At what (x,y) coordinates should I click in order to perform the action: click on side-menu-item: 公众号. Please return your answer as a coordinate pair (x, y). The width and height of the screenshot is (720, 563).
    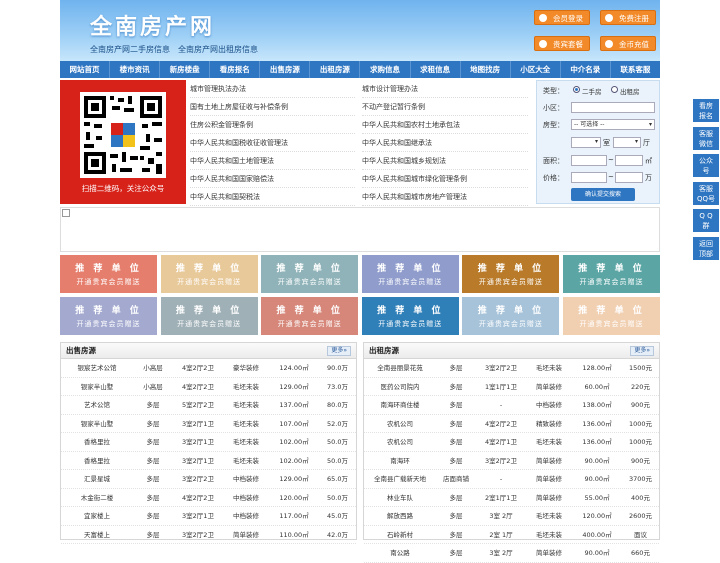
    Looking at the image, I should click on (706, 165).